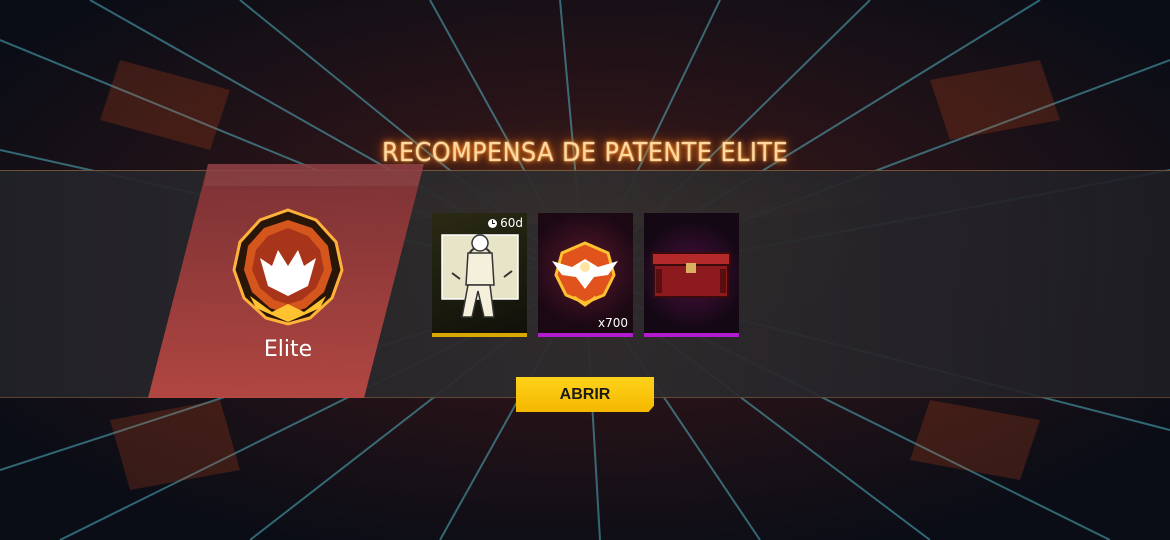 The width and height of the screenshot is (1170, 540). I want to click on reward-quantity: x700, so click(612, 323).